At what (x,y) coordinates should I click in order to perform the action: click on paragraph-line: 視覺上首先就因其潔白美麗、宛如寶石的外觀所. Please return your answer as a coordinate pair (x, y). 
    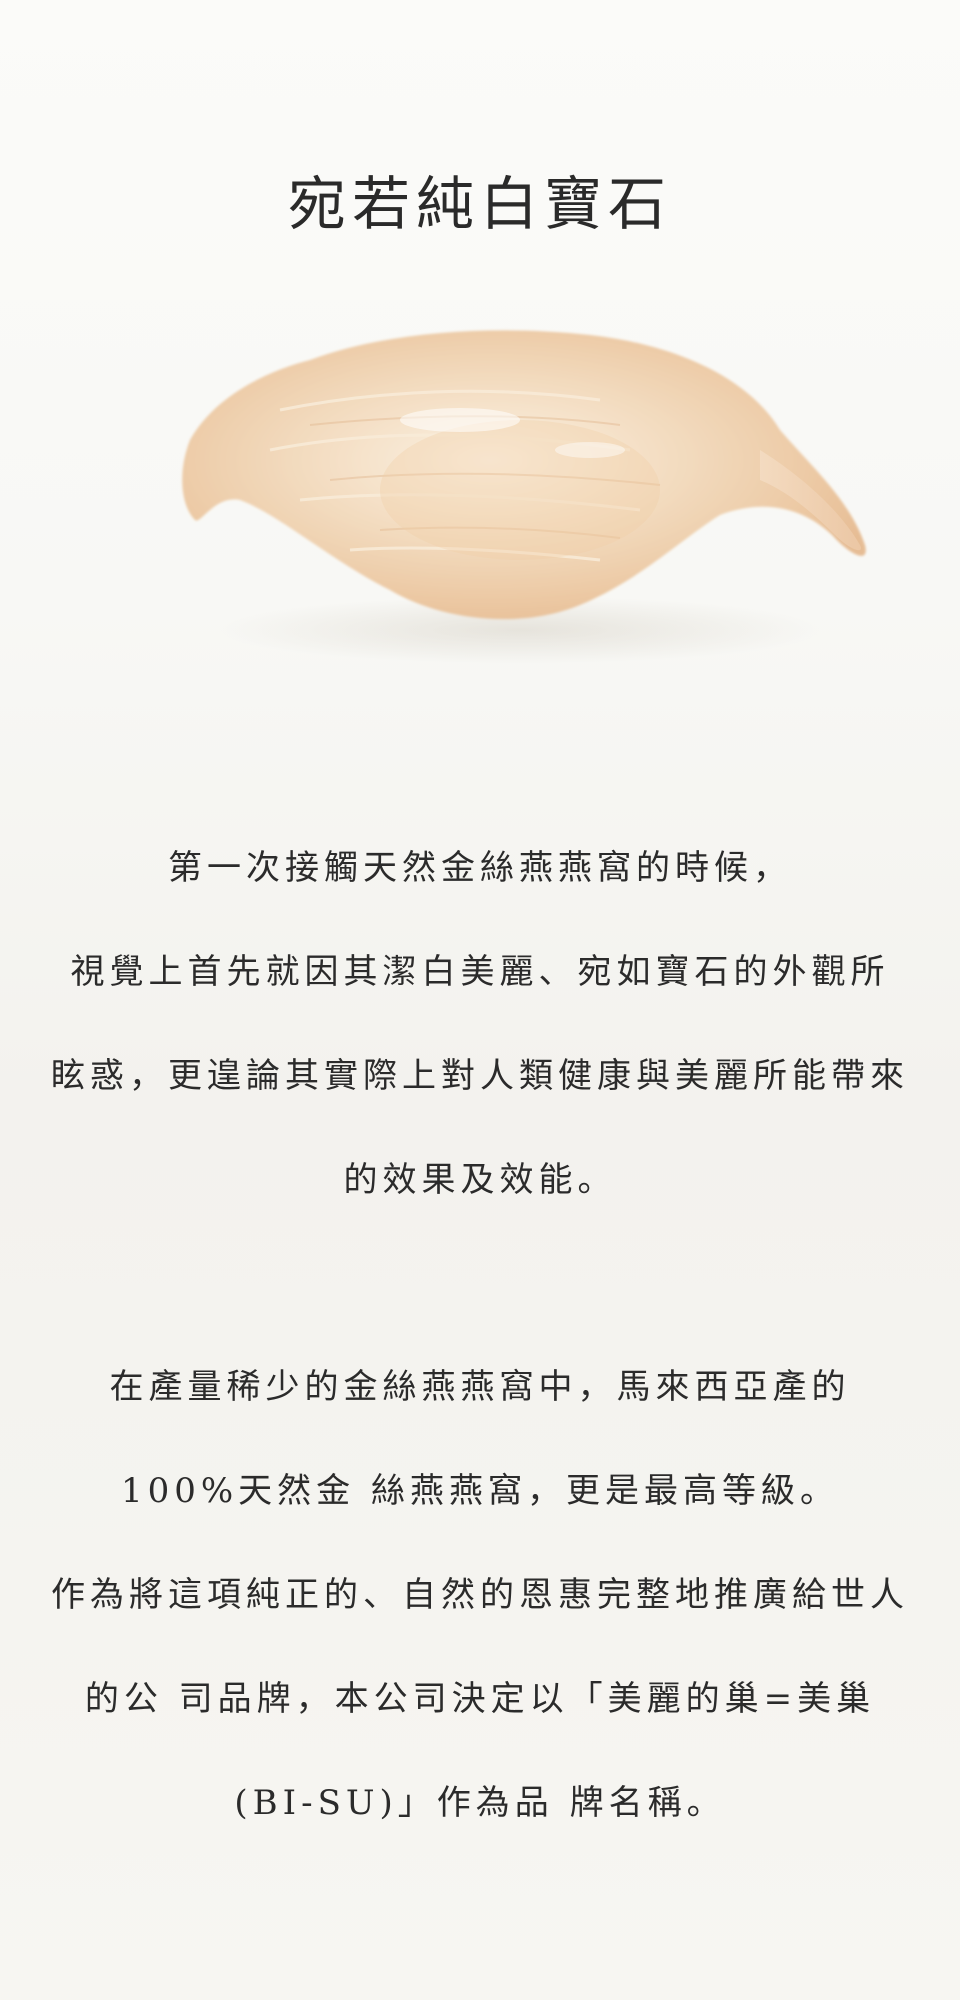
    Looking at the image, I should click on (480, 972).